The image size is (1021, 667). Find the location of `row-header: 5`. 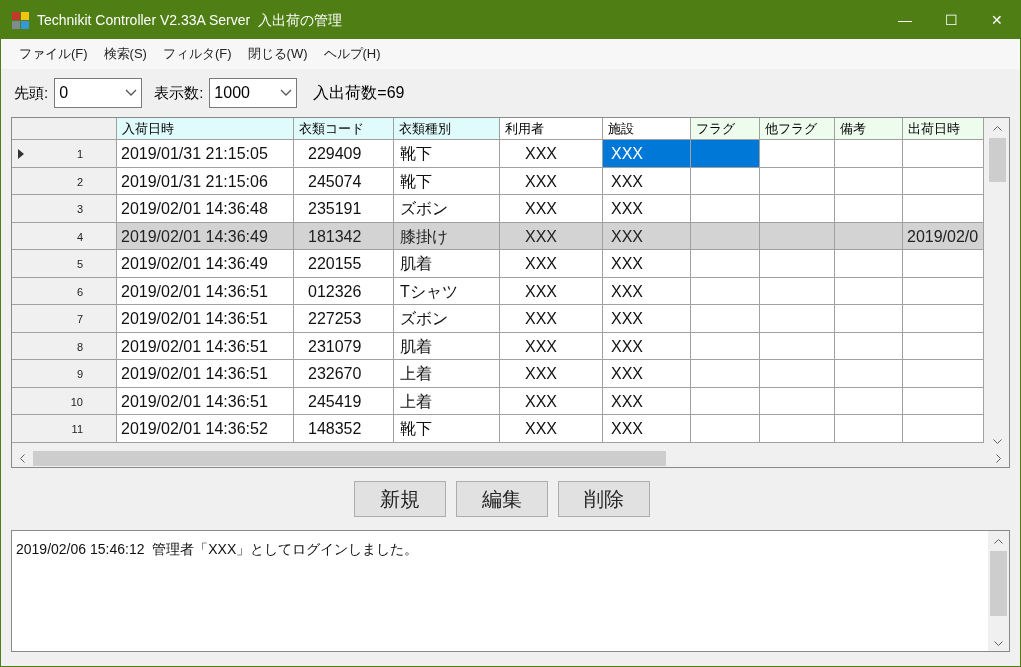

row-header: 5 is located at coordinates (64, 264).